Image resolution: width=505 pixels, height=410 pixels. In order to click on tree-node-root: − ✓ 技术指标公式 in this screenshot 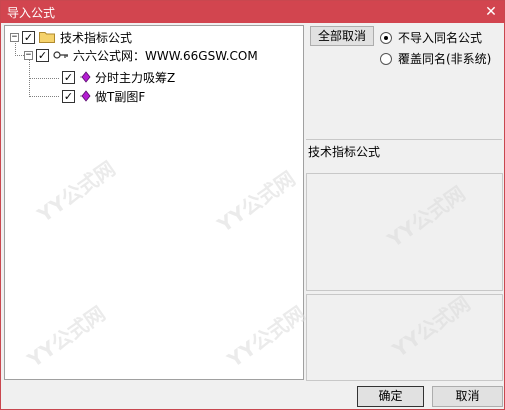, I will do `click(71, 37)`.